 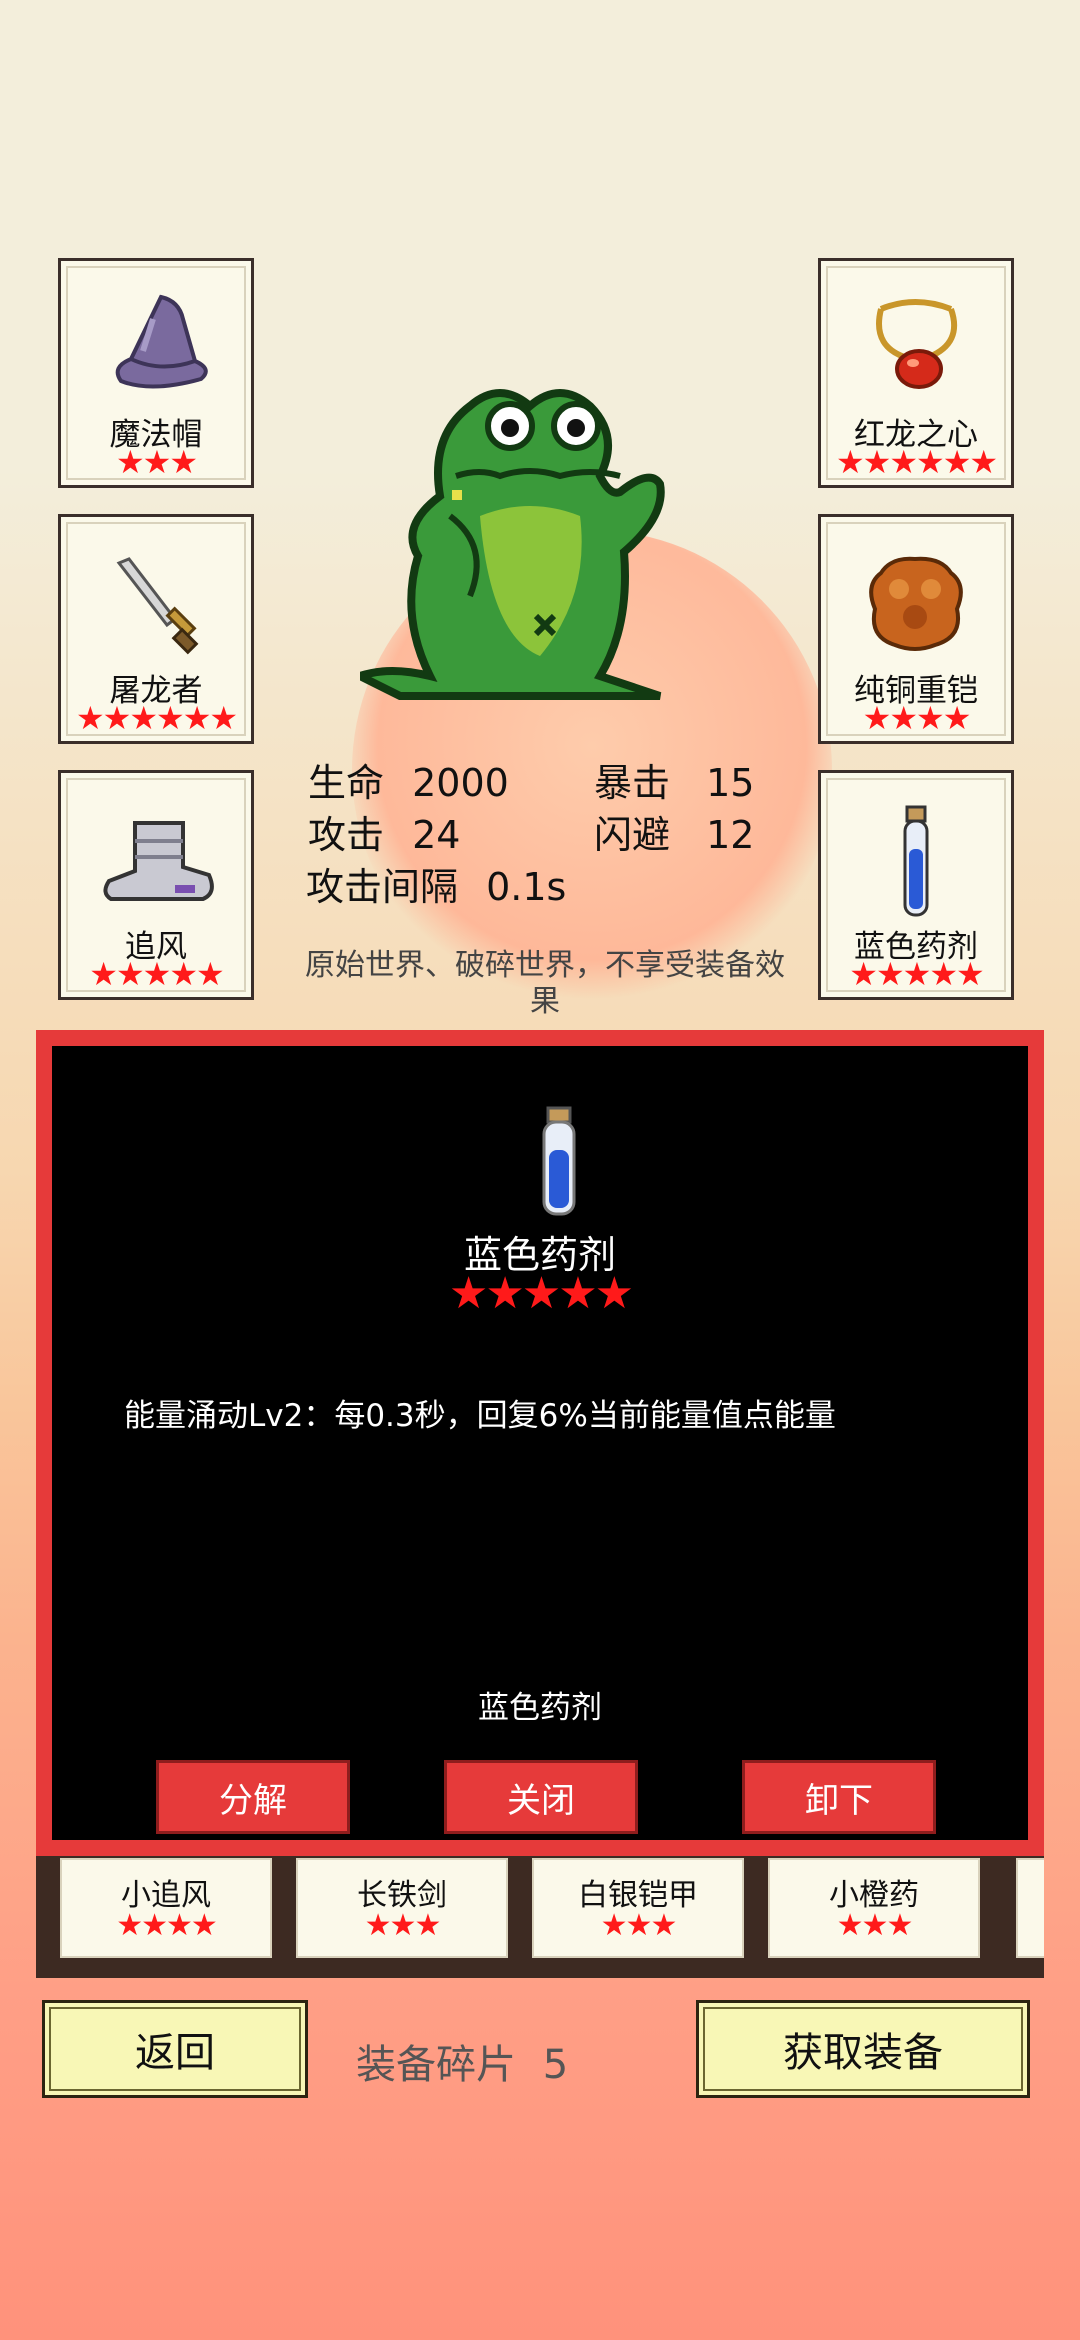 What do you see at coordinates (916, 603) in the screenshot?
I see `armor-icon` at bounding box center [916, 603].